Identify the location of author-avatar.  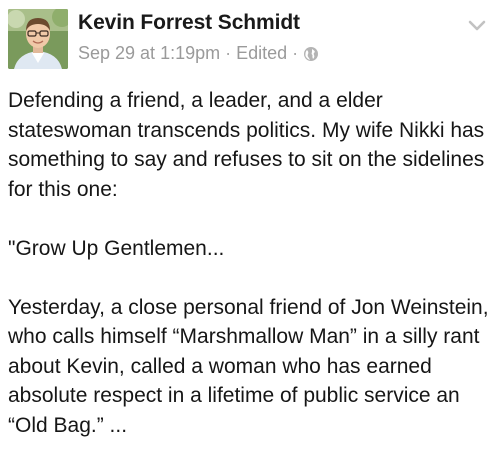
(38, 39).